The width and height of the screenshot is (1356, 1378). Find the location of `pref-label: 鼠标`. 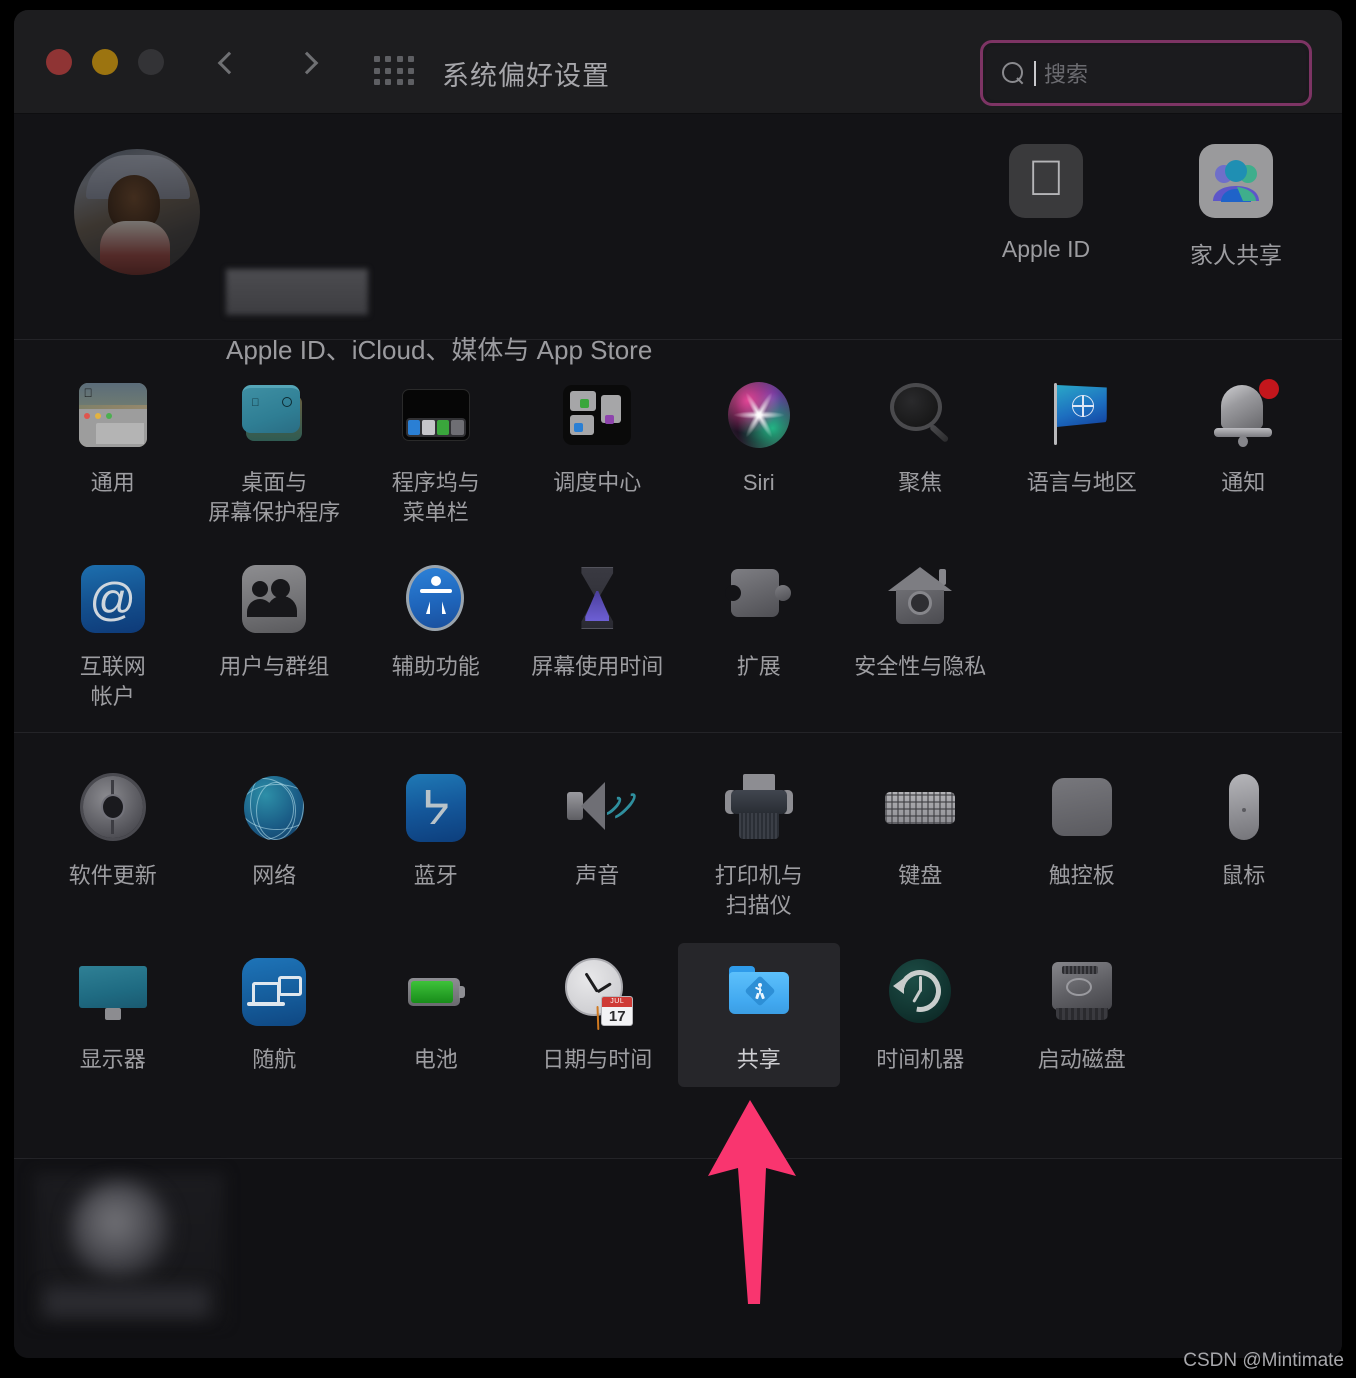

pref-label: 鼠标 is located at coordinates (1243, 875).